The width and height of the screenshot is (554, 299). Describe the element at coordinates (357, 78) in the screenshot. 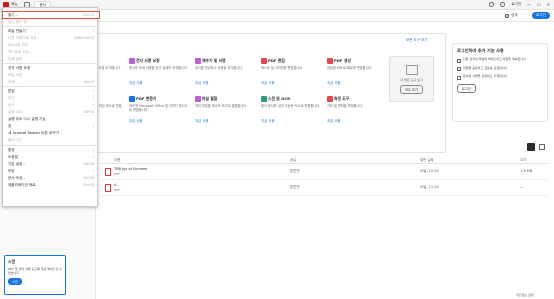

I see `tool-card: PDF 생성 파일을 PDF로 빠르게 변환합니다. 지금 사용` at that location.